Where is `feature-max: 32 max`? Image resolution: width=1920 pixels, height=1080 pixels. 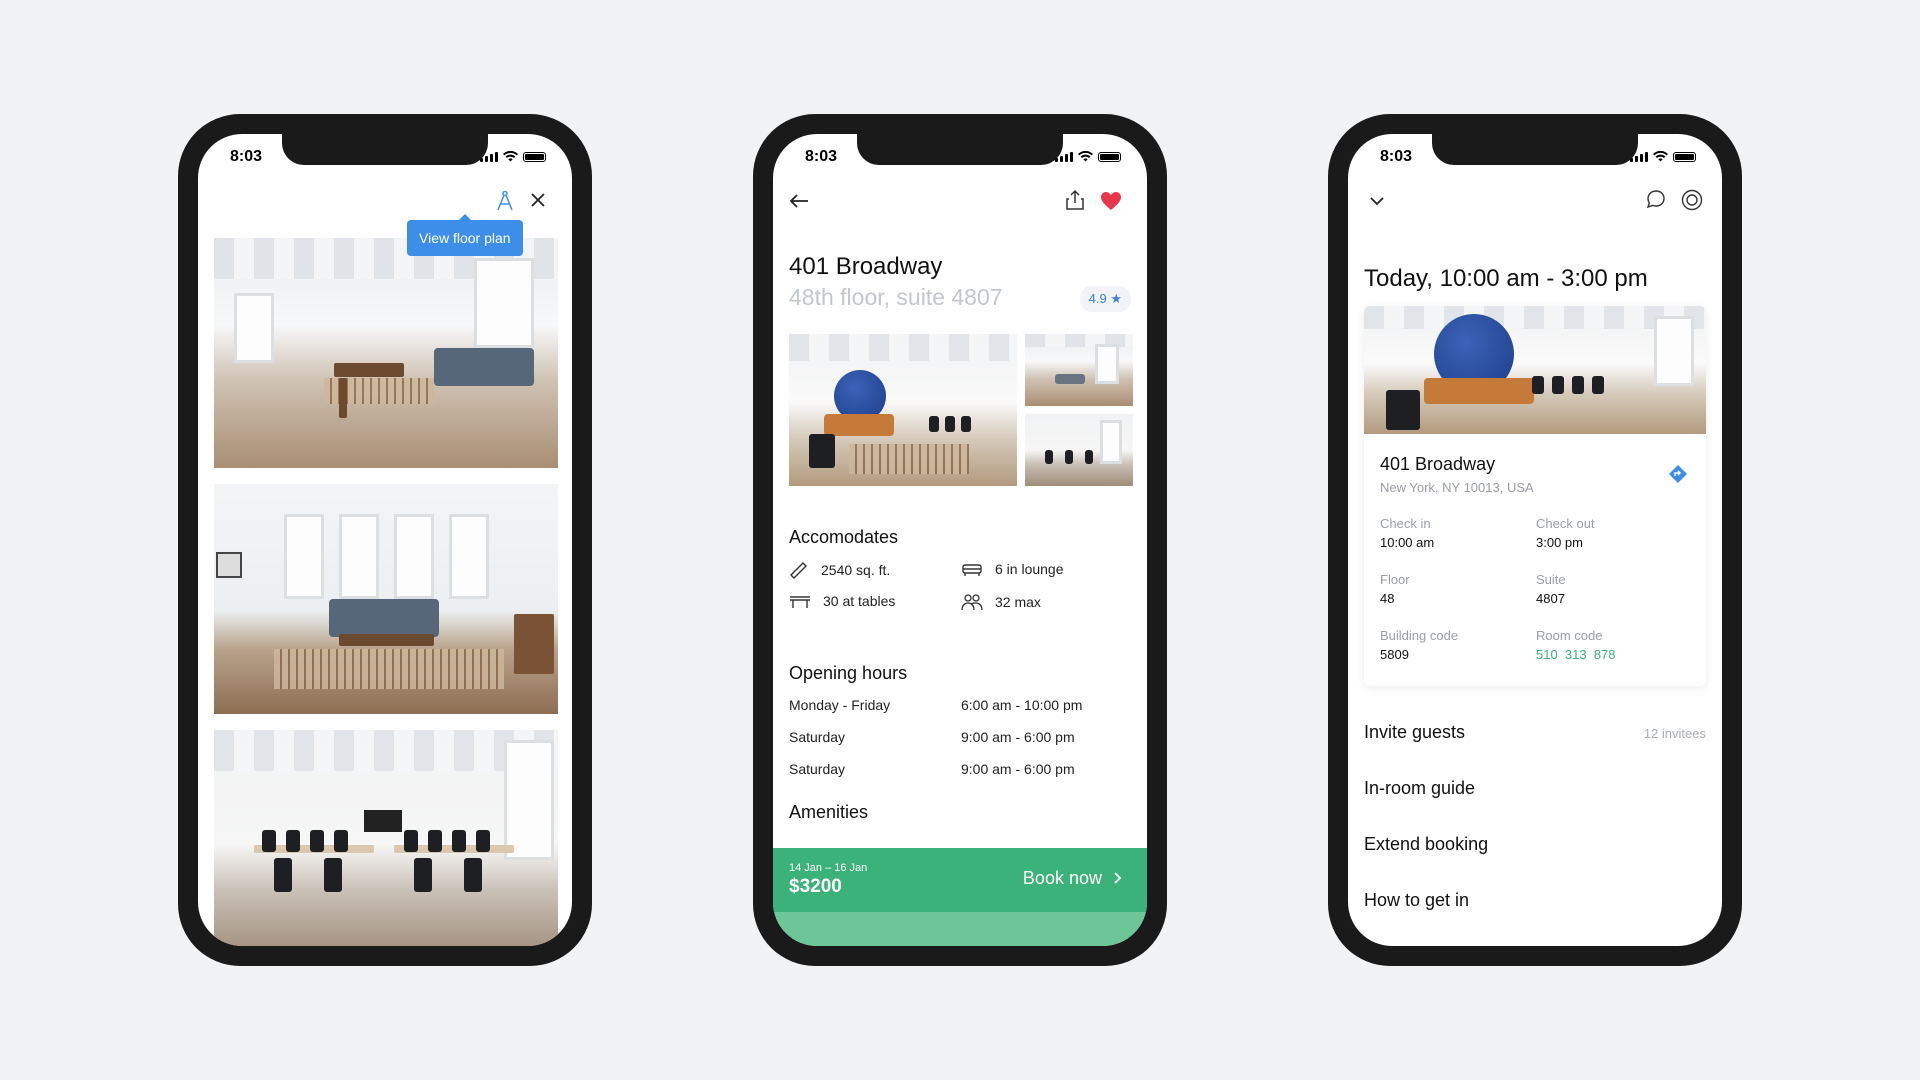
feature-max: 32 max is located at coordinates (1001, 602).